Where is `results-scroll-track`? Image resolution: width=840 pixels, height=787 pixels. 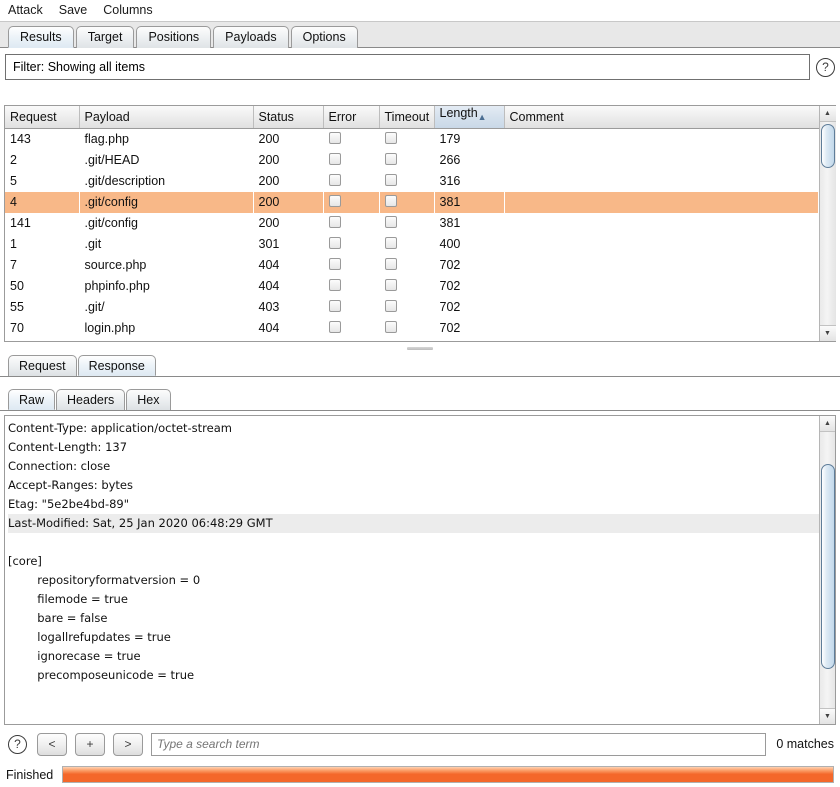
results-scroll-track is located at coordinates (827, 223).